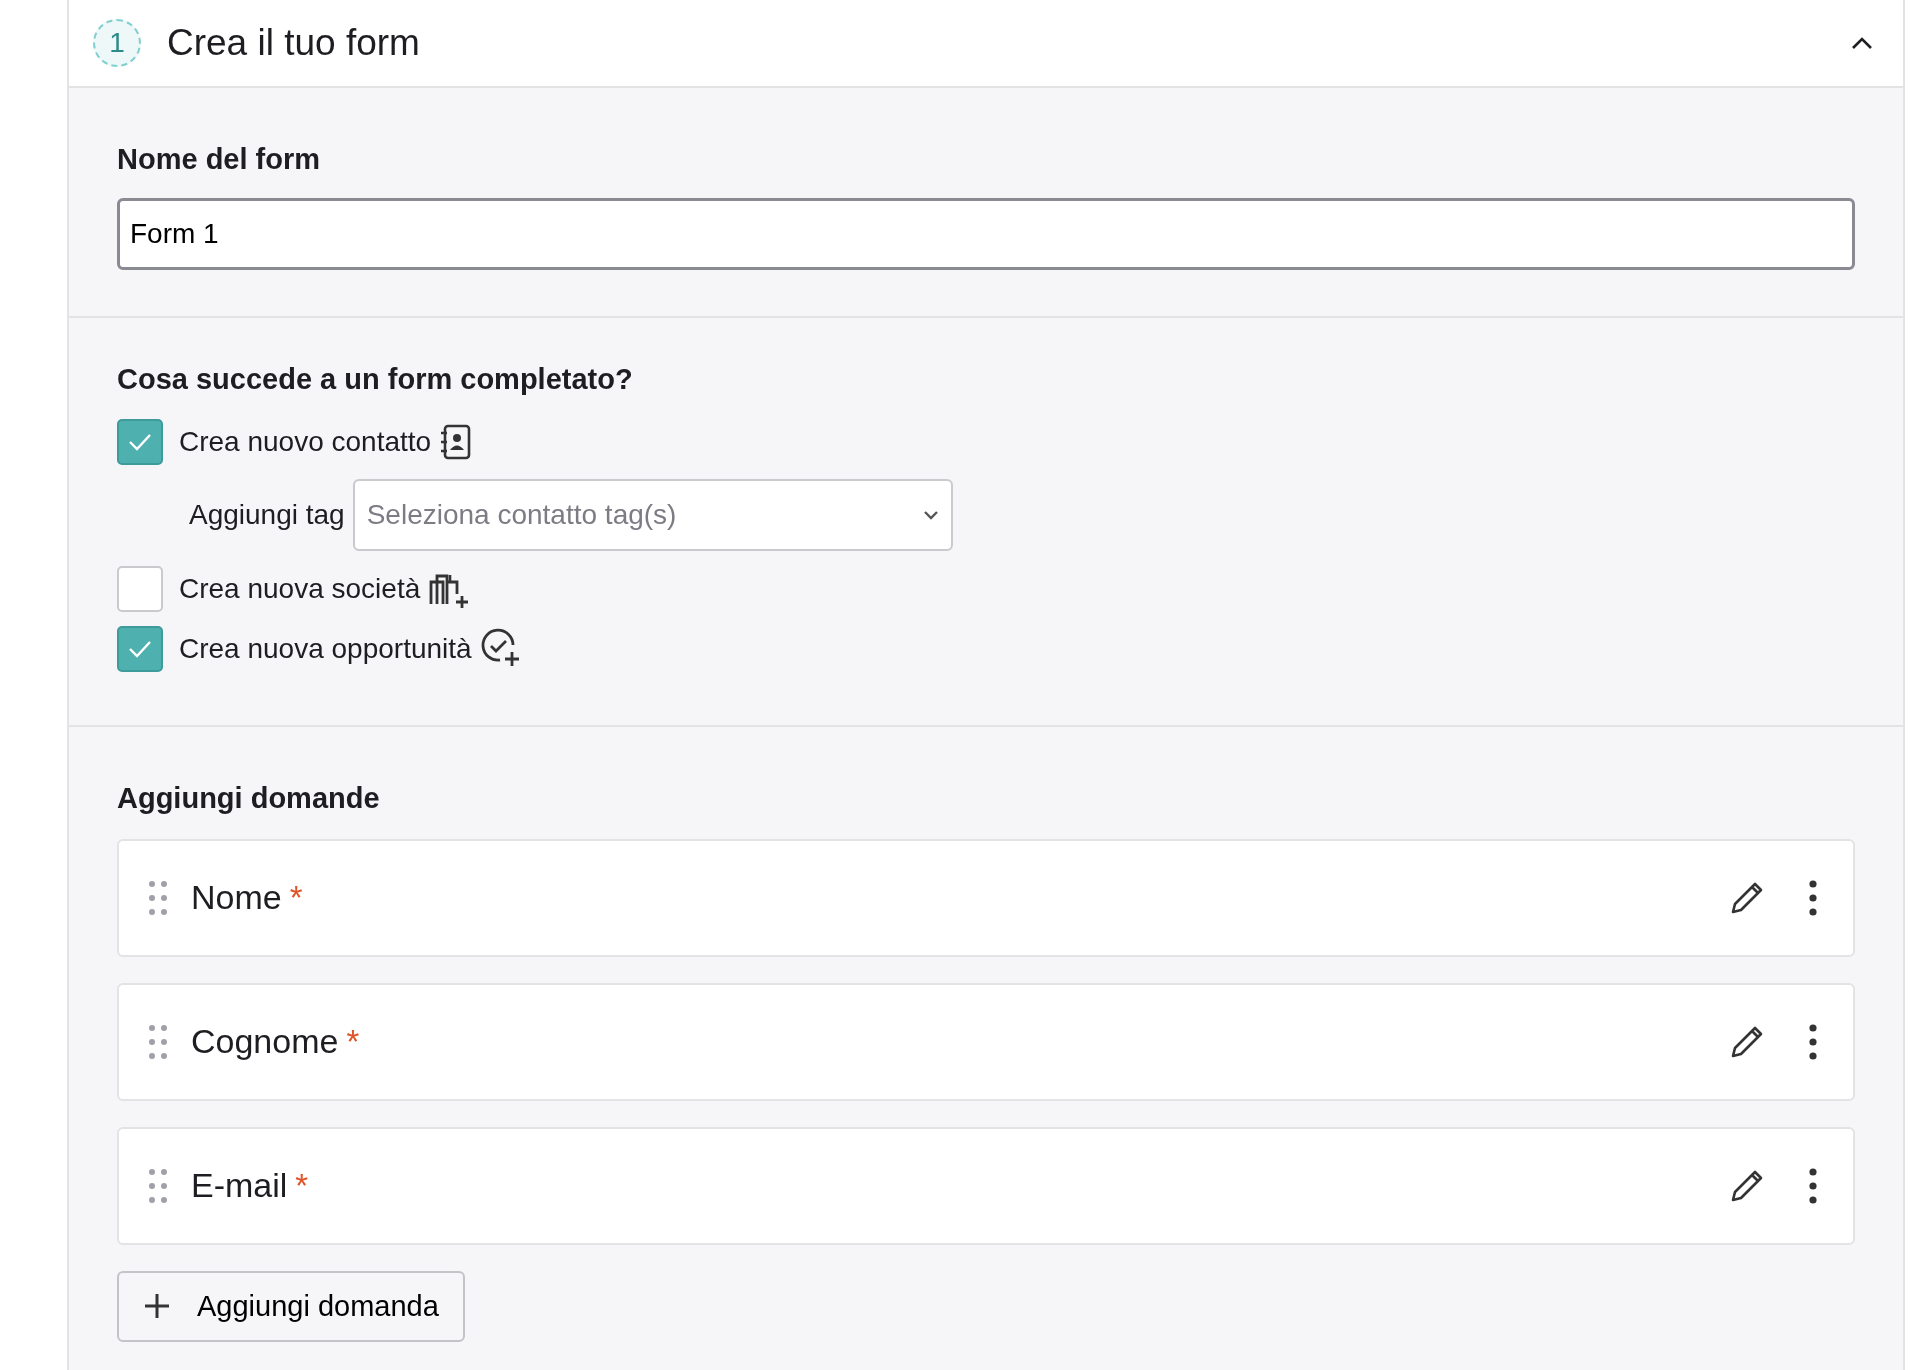 This screenshot has width=1930, height=1370. Describe the element at coordinates (249, 798) in the screenshot. I see `section-heading: Aggiungi domande` at that location.